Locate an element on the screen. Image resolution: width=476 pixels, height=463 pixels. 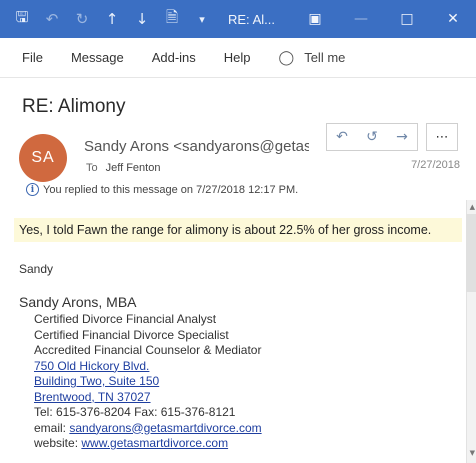
tell-me-search: ◯ Tell me is located at coordinates (312, 58).